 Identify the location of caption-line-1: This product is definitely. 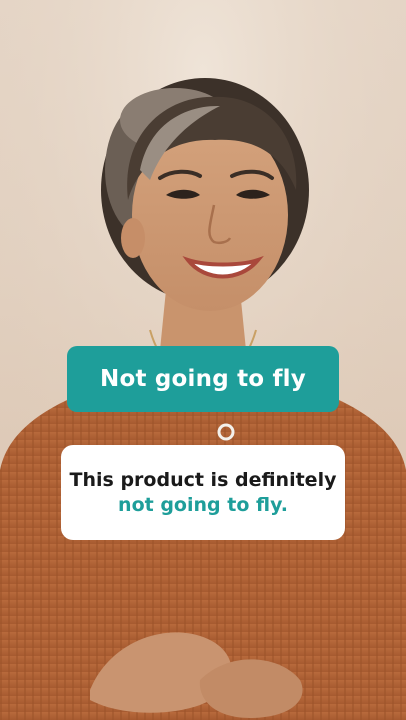
(203, 479).